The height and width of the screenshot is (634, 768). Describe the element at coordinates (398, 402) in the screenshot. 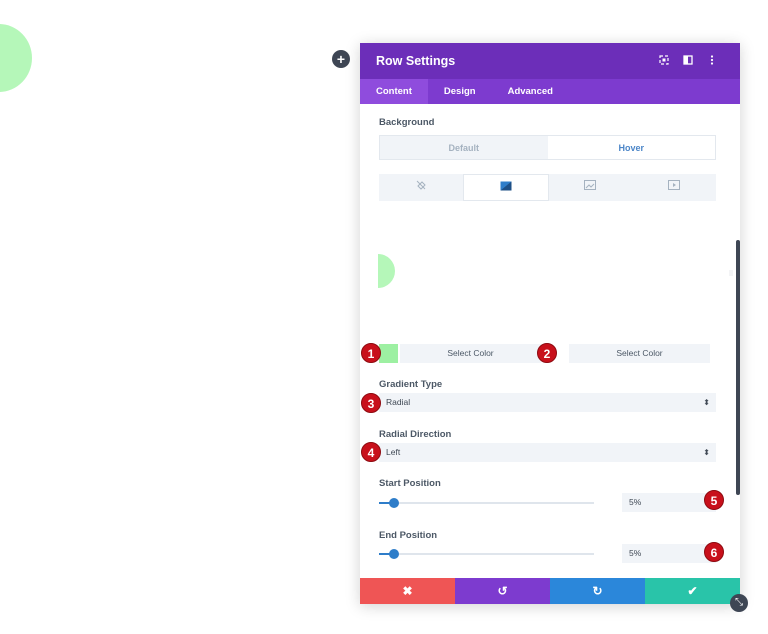

I see `gradient-type-value: Radial` at that location.